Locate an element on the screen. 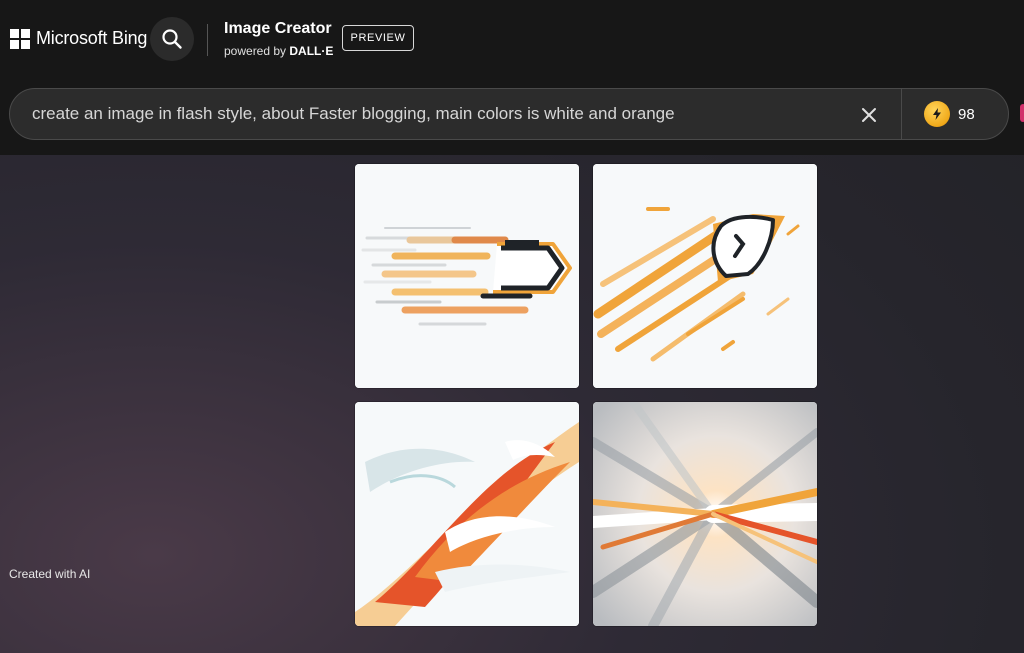 Image resolution: width=1024 pixels, height=653 pixels. search-button is located at coordinates (172, 39).